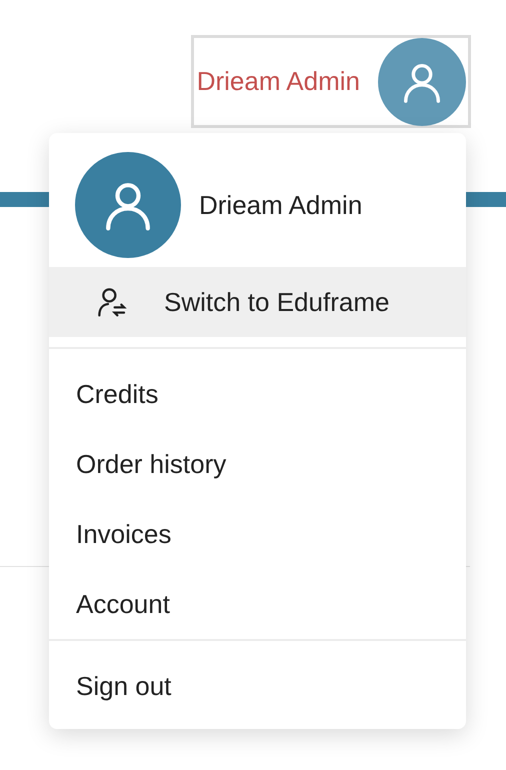  I want to click on user-name: Drieam Admin, so click(280, 205).